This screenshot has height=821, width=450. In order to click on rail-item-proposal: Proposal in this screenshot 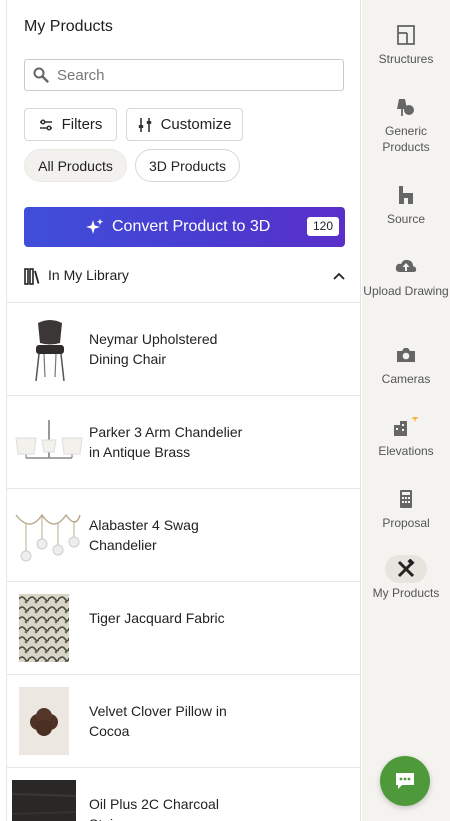, I will do `click(406, 510)`.